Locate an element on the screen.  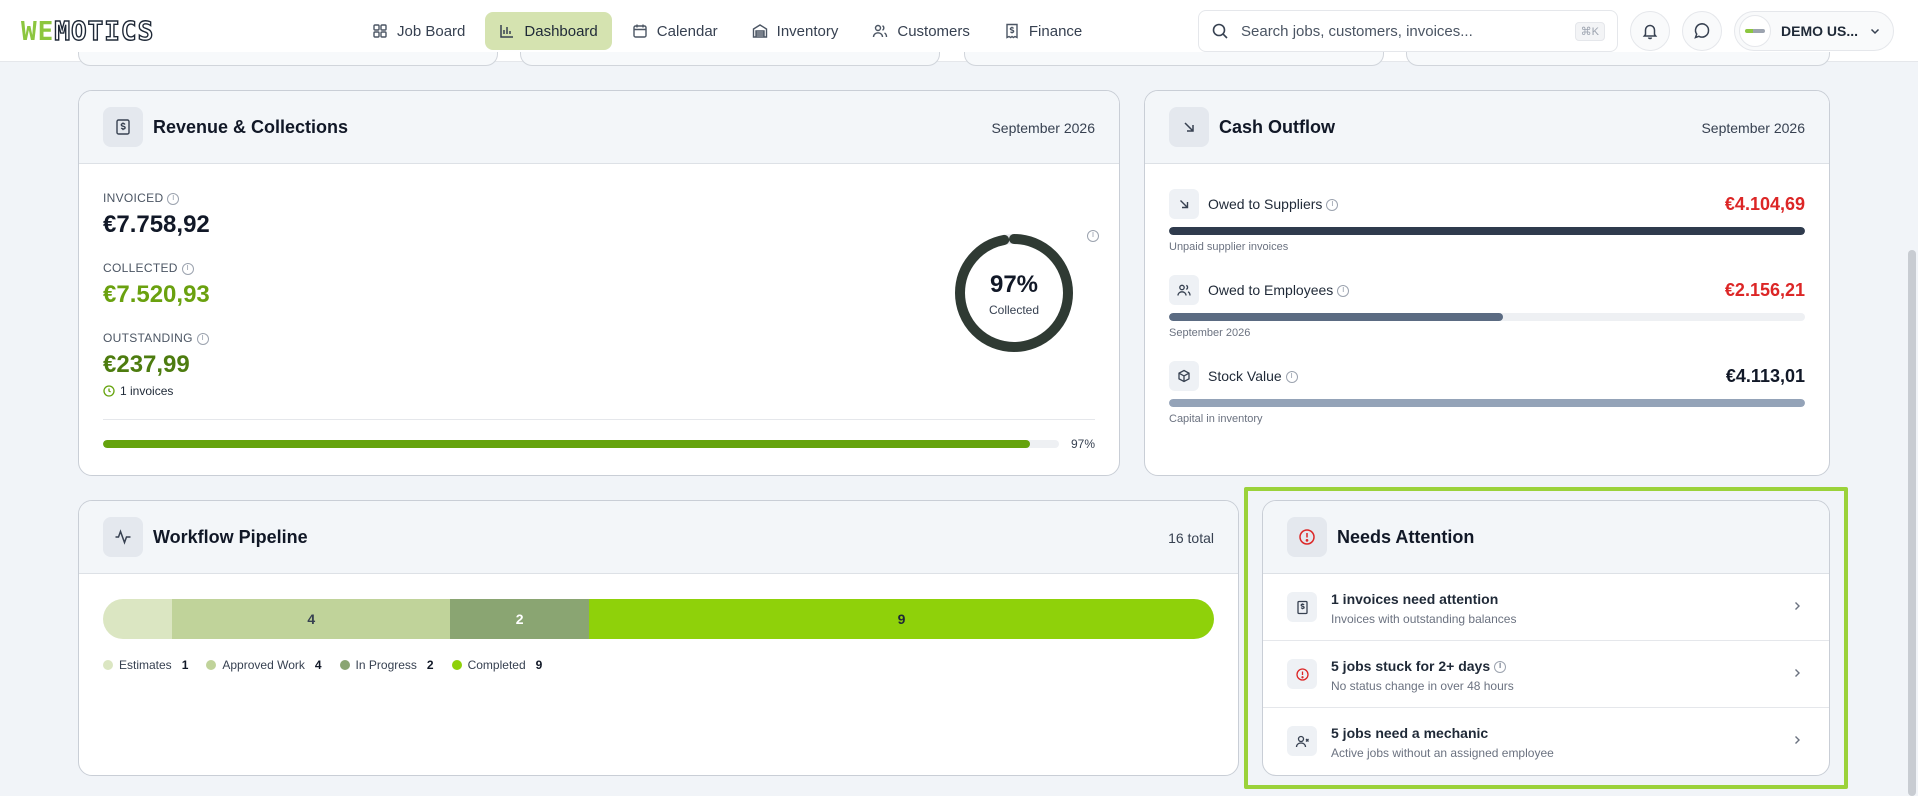
search-input is located at coordinates (1408, 31).